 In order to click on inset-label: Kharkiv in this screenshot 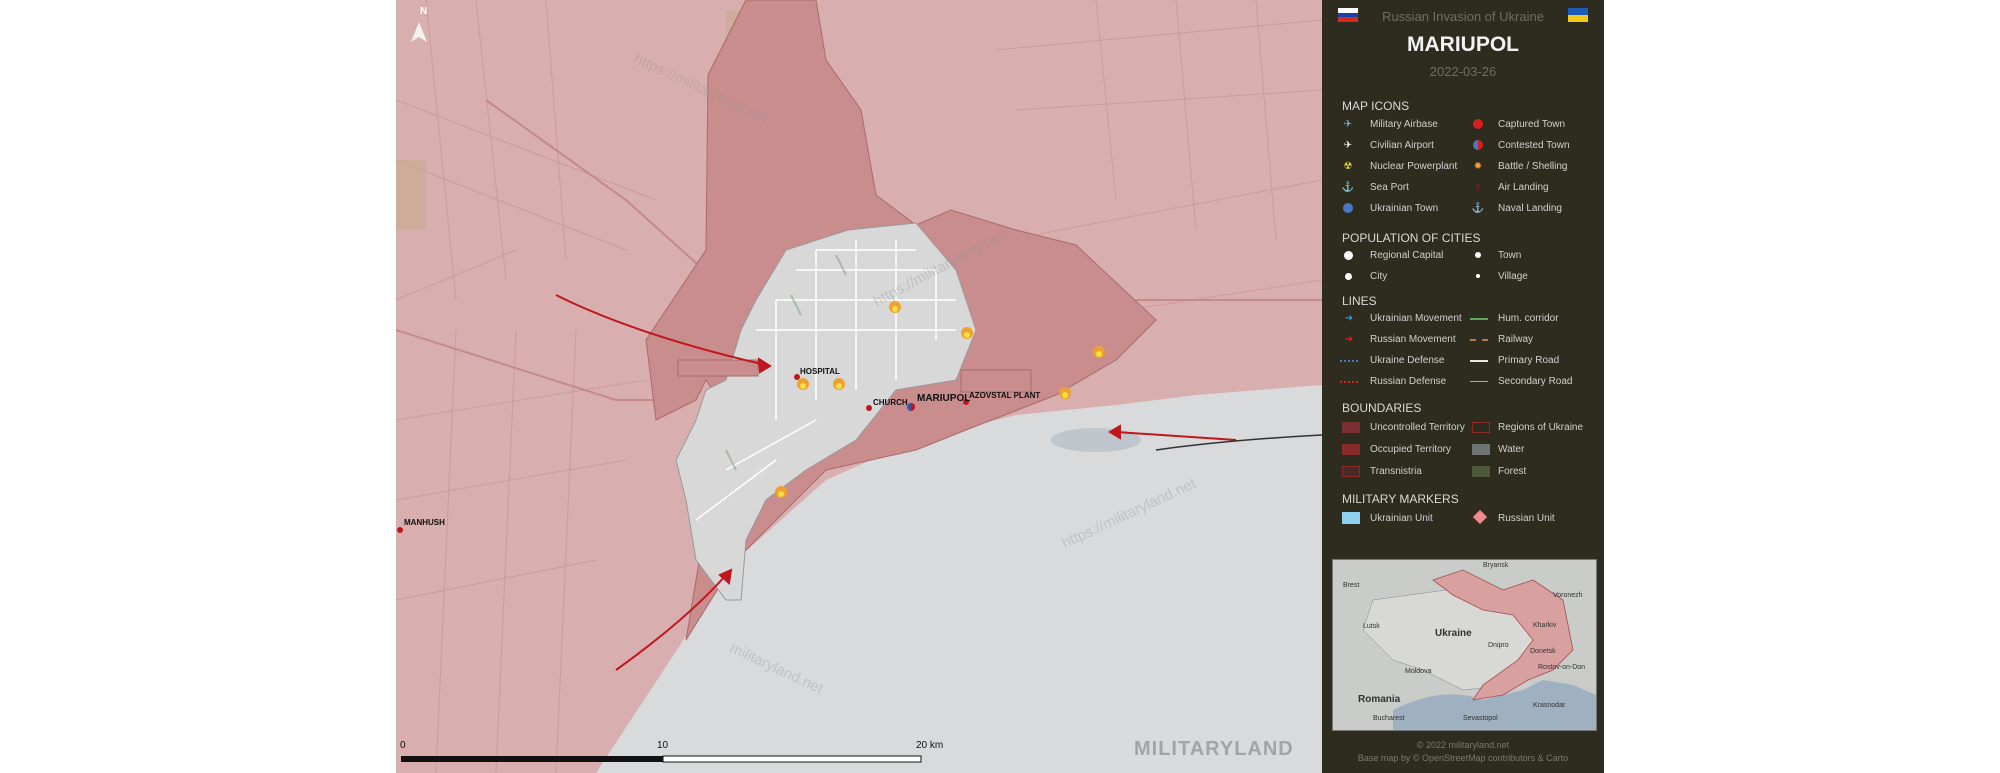, I will do `click(1545, 625)`.